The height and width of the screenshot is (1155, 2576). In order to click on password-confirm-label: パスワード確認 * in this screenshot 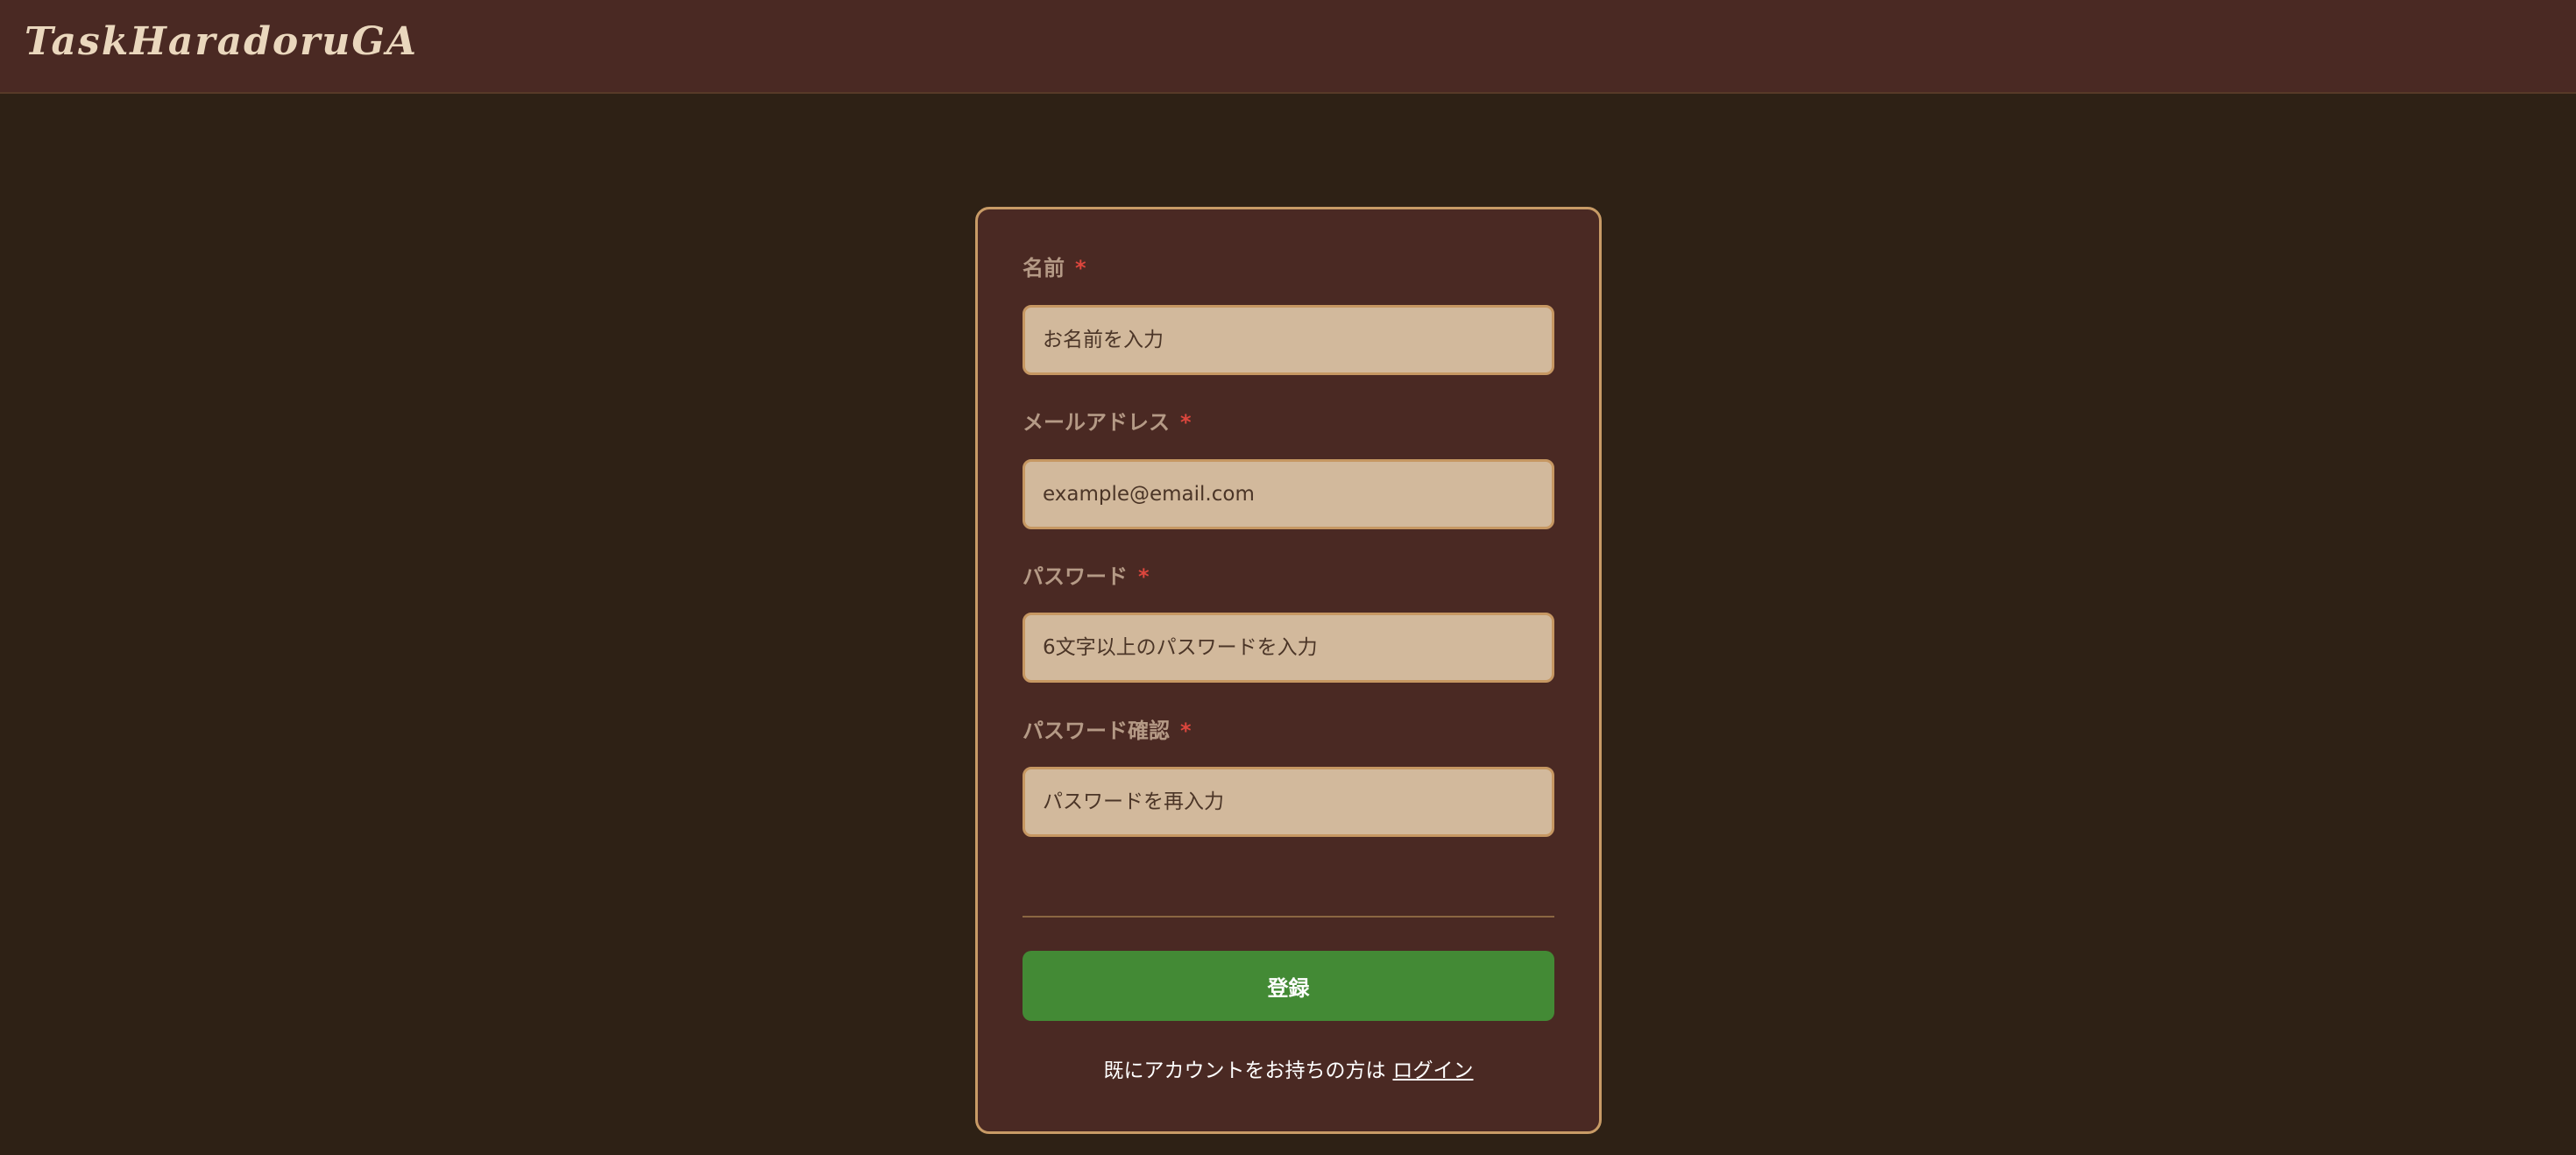, I will do `click(1107, 731)`.